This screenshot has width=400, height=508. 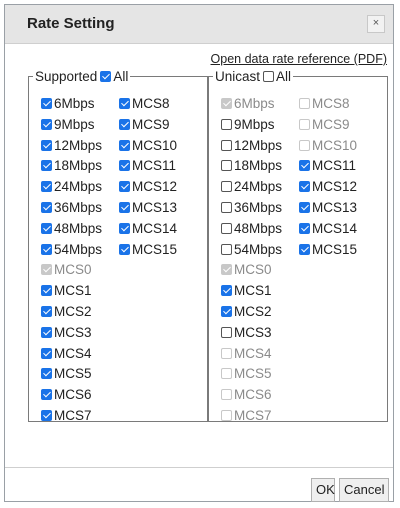 I want to click on supported-rate-mcs2: MCS2, so click(x=66, y=312).